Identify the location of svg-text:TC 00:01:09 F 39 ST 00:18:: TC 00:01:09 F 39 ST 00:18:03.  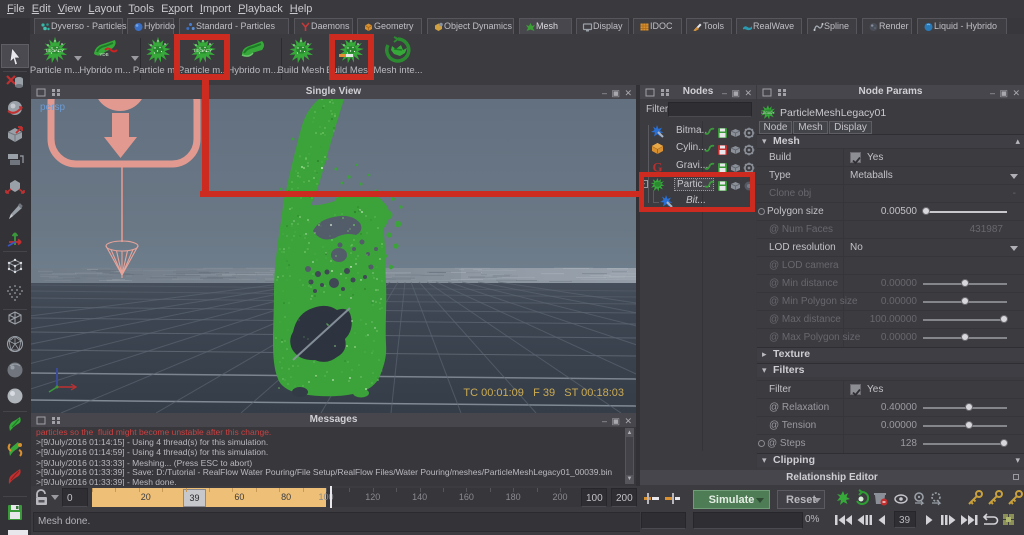
(543, 393).